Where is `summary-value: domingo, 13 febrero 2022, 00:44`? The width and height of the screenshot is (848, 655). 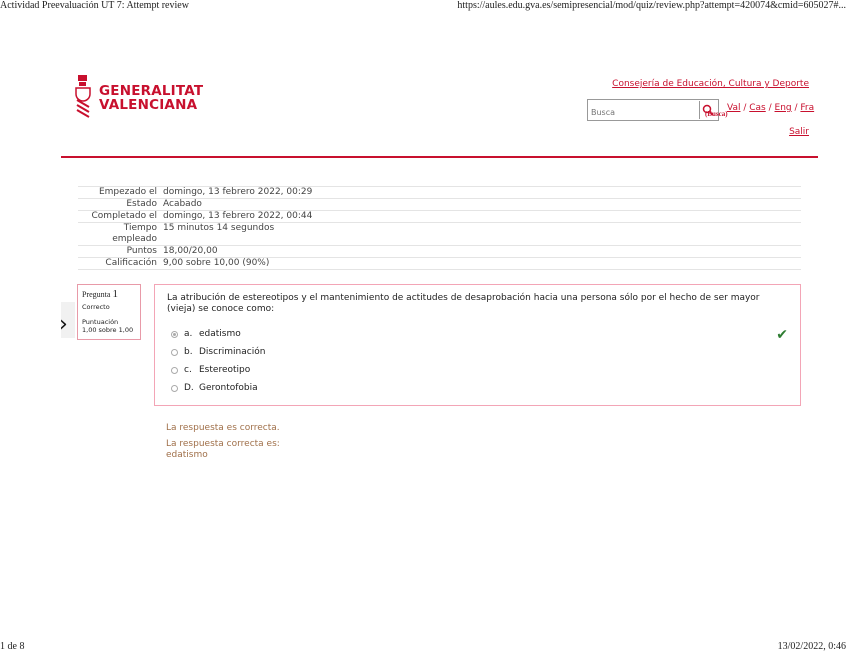 summary-value: domingo, 13 febrero 2022, 00:44 is located at coordinates (238, 216).